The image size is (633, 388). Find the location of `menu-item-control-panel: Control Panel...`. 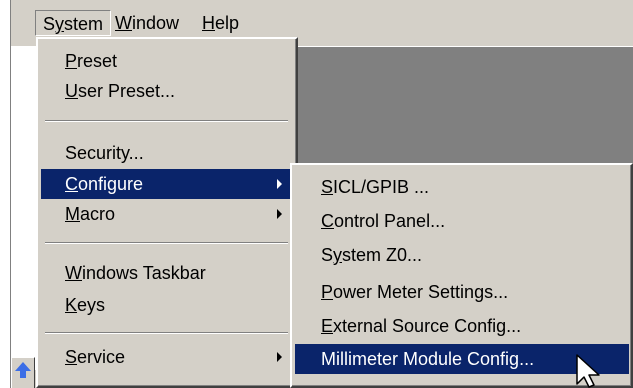

menu-item-control-panel: Control Panel... is located at coordinates (462, 221).